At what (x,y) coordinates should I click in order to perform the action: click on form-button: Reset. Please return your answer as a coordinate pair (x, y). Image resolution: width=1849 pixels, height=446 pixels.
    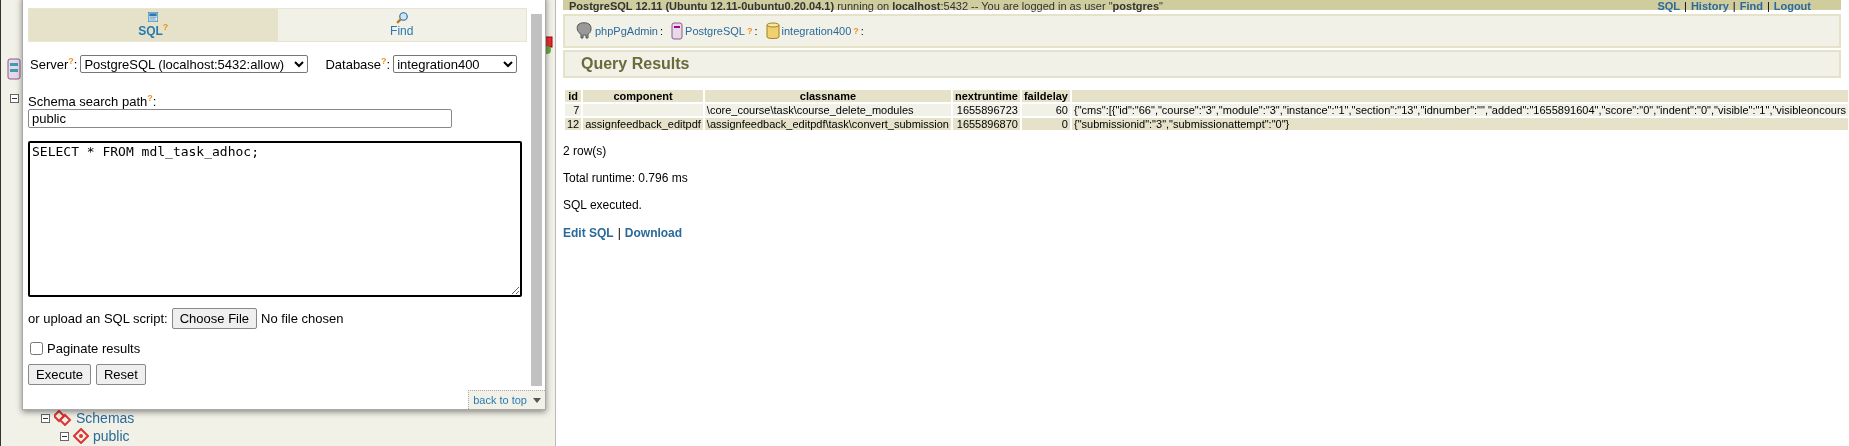
    Looking at the image, I should click on (121, 375).